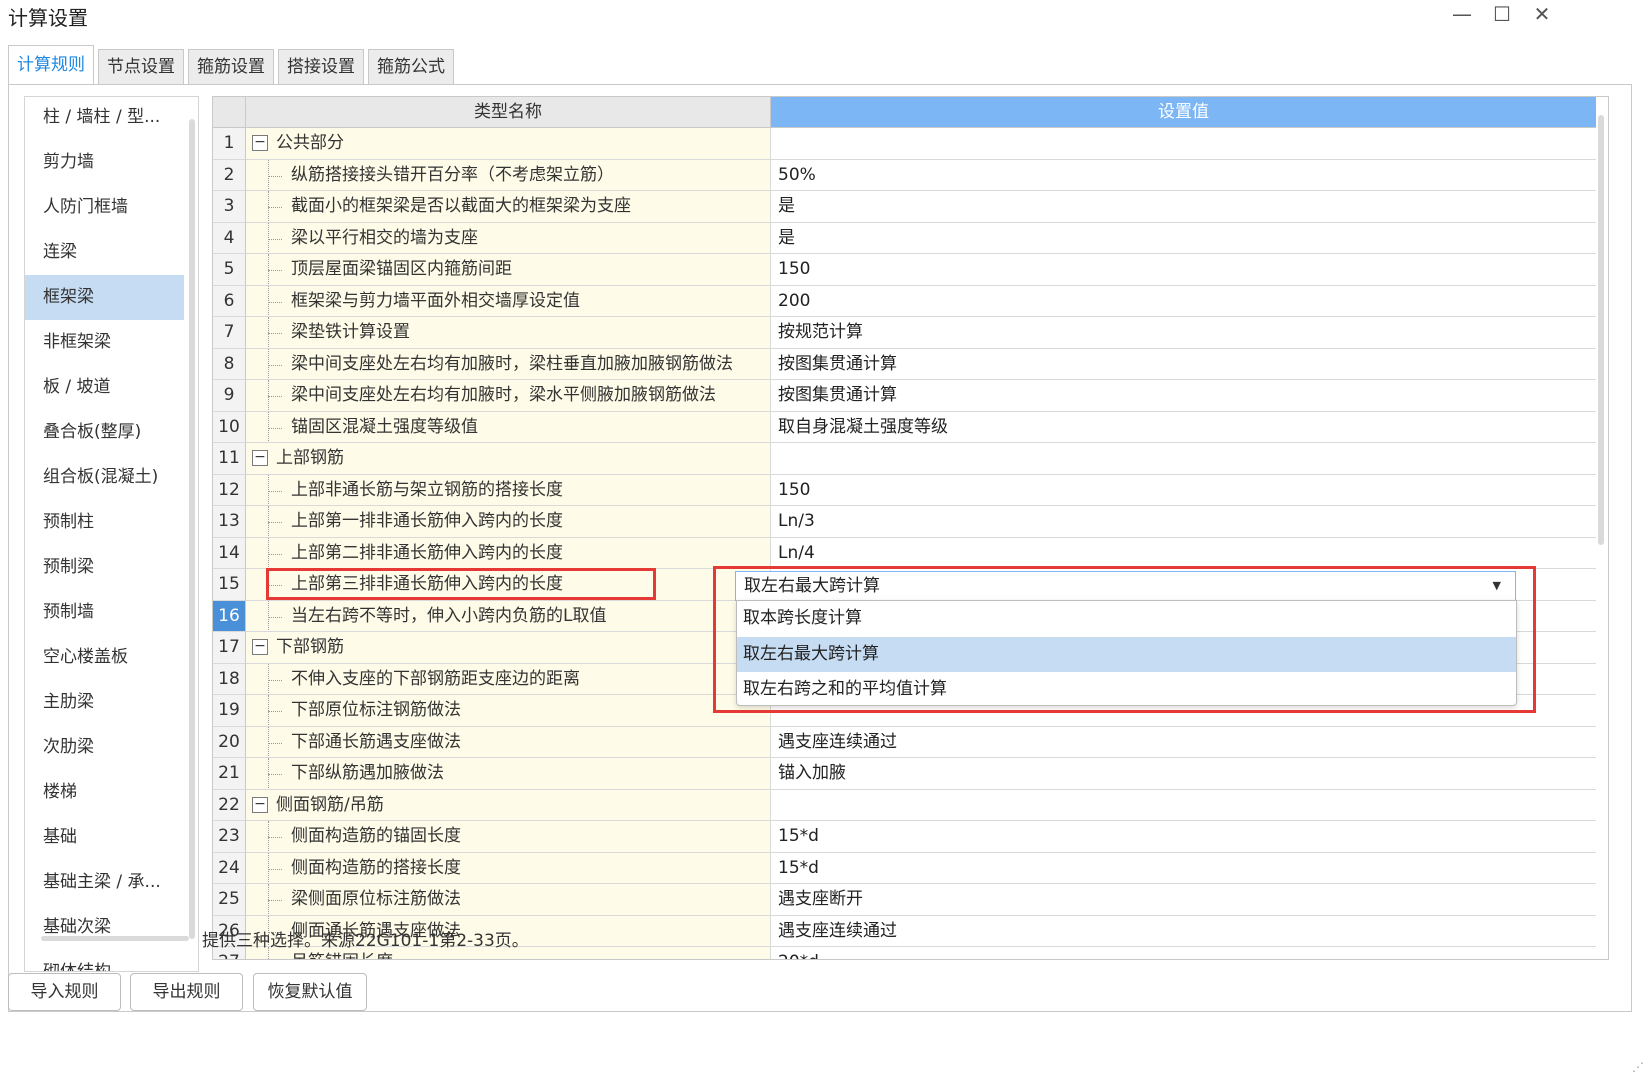 The height and width of the screenshot is (1078, 1648). Describe the element at coordinates (508, 301) in the screenshot. I see `type-name-cell: 框架梁与剪力墙平面外相交墙厚设定值` at that location.